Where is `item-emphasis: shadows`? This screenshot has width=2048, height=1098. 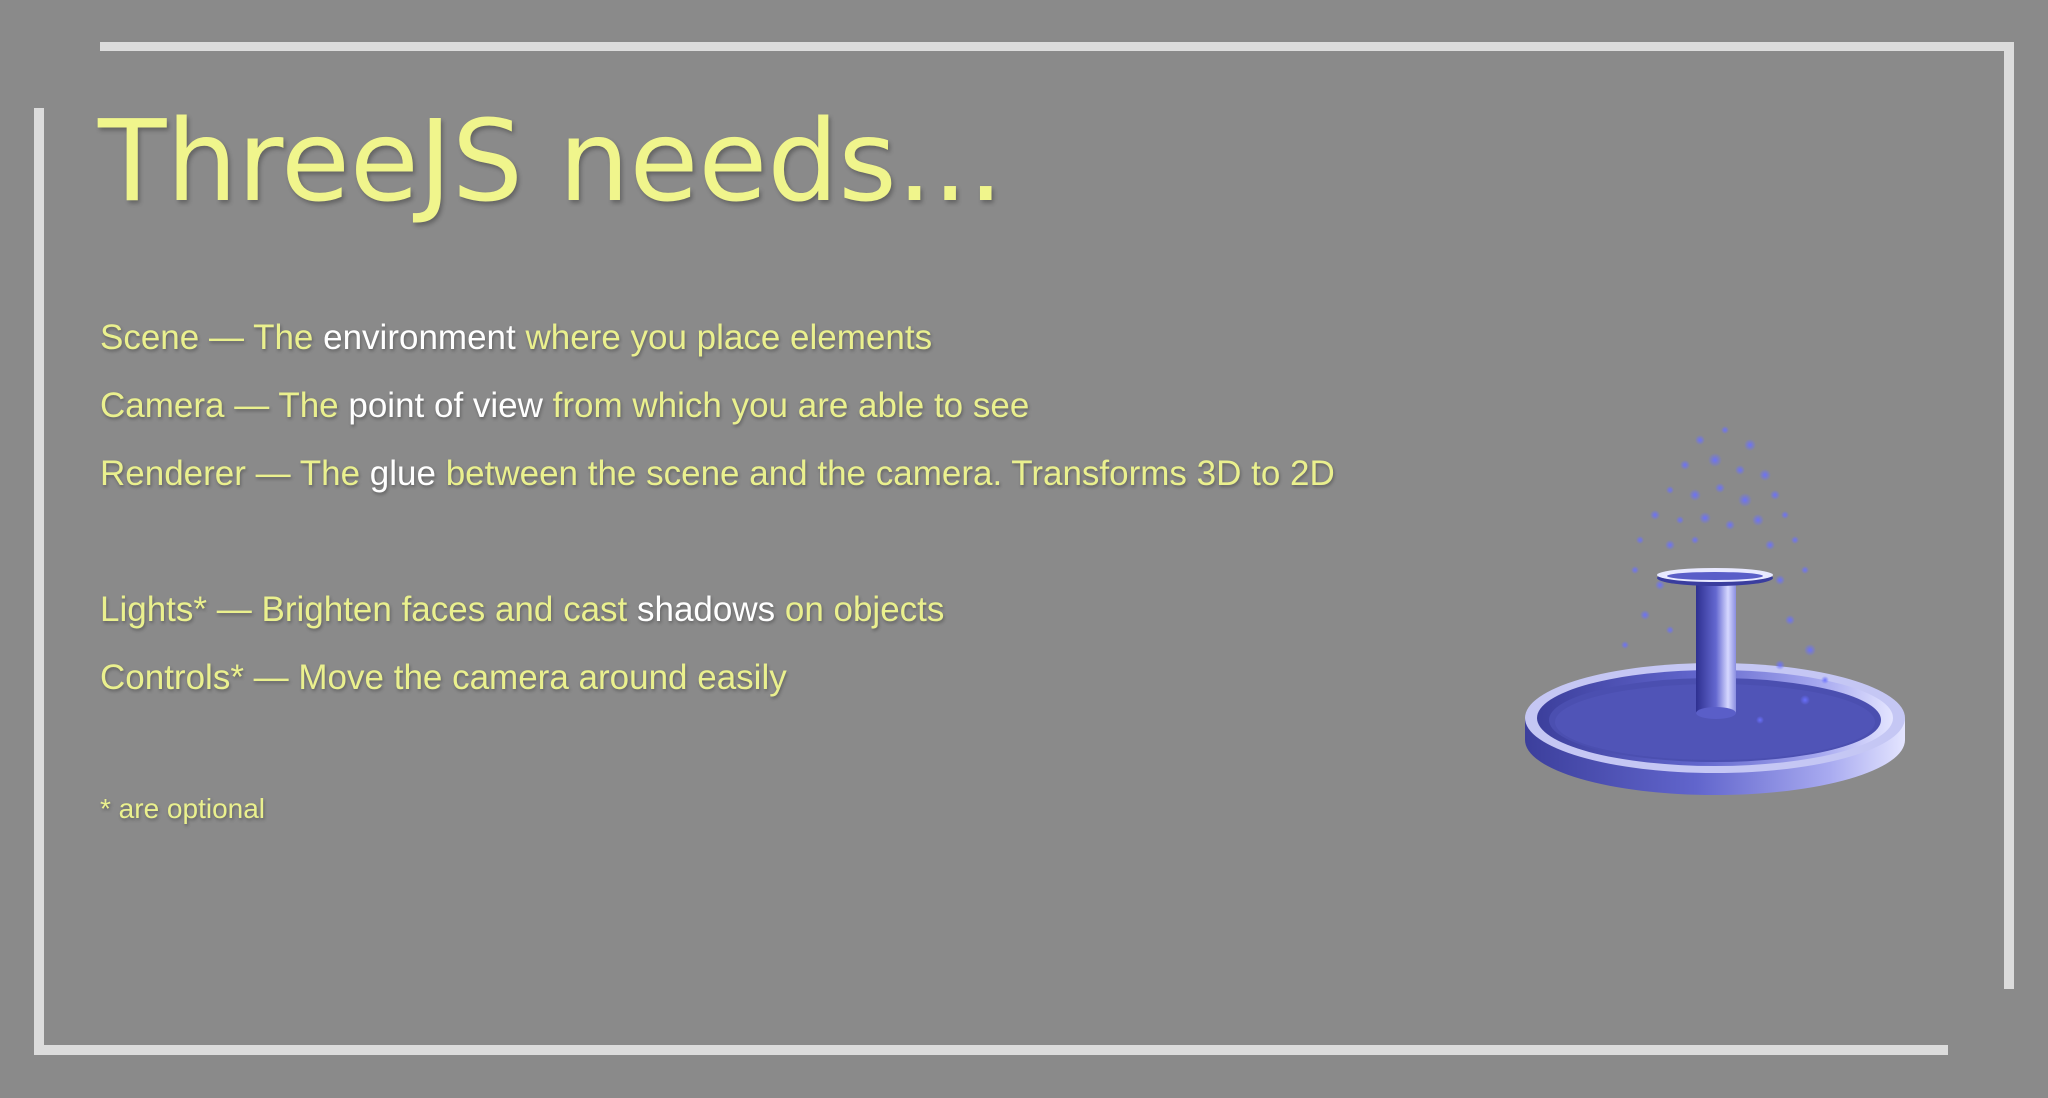 item-emphasis: shadows is located at coordinates (706, 609).